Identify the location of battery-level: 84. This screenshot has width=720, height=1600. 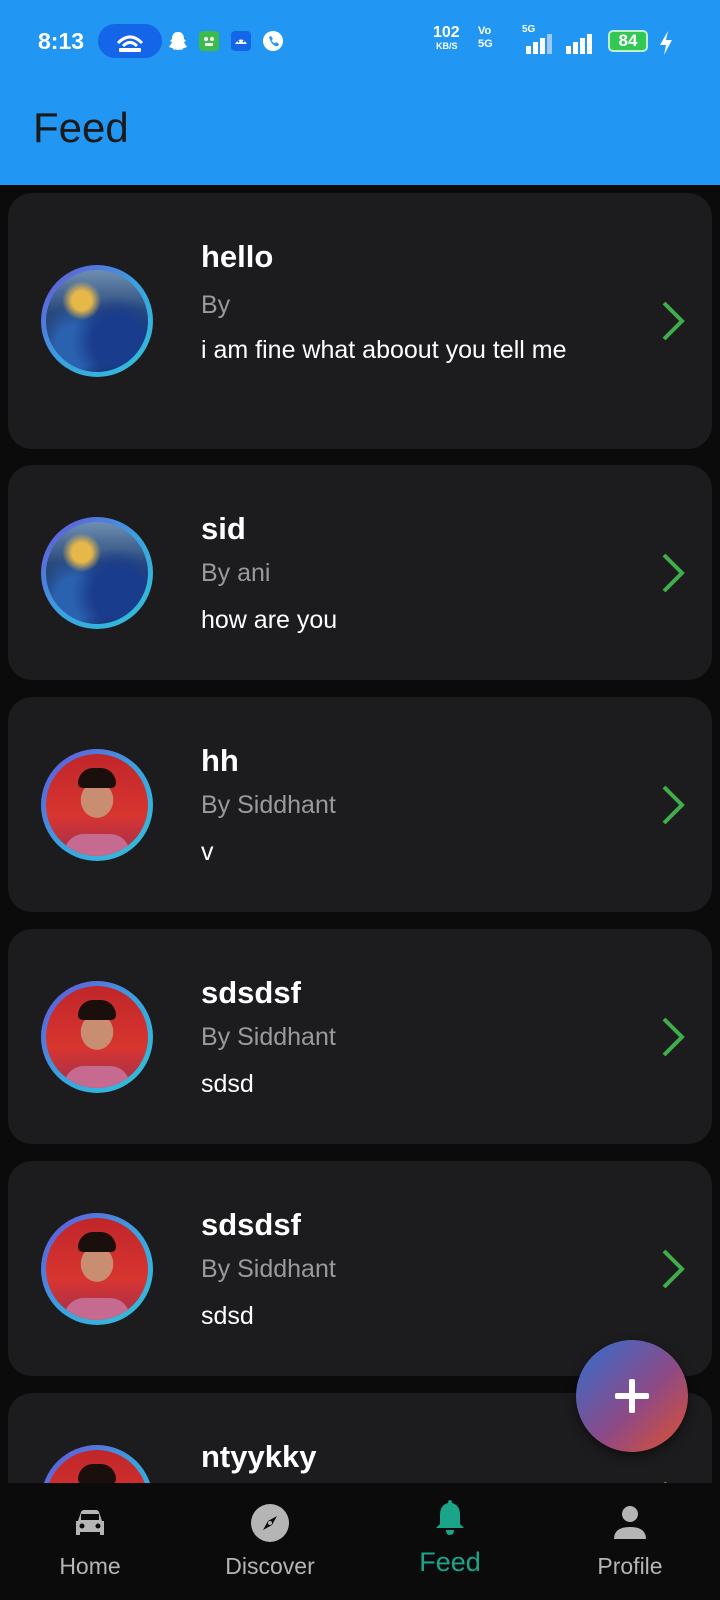
(628, 41).